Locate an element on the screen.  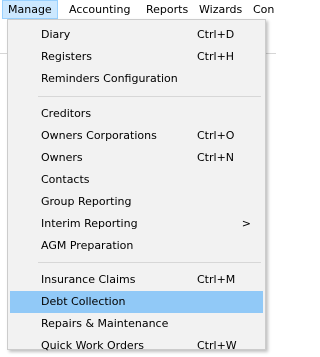
menu-item-label: Quick Work Orders is located at coordinates (92, 345).